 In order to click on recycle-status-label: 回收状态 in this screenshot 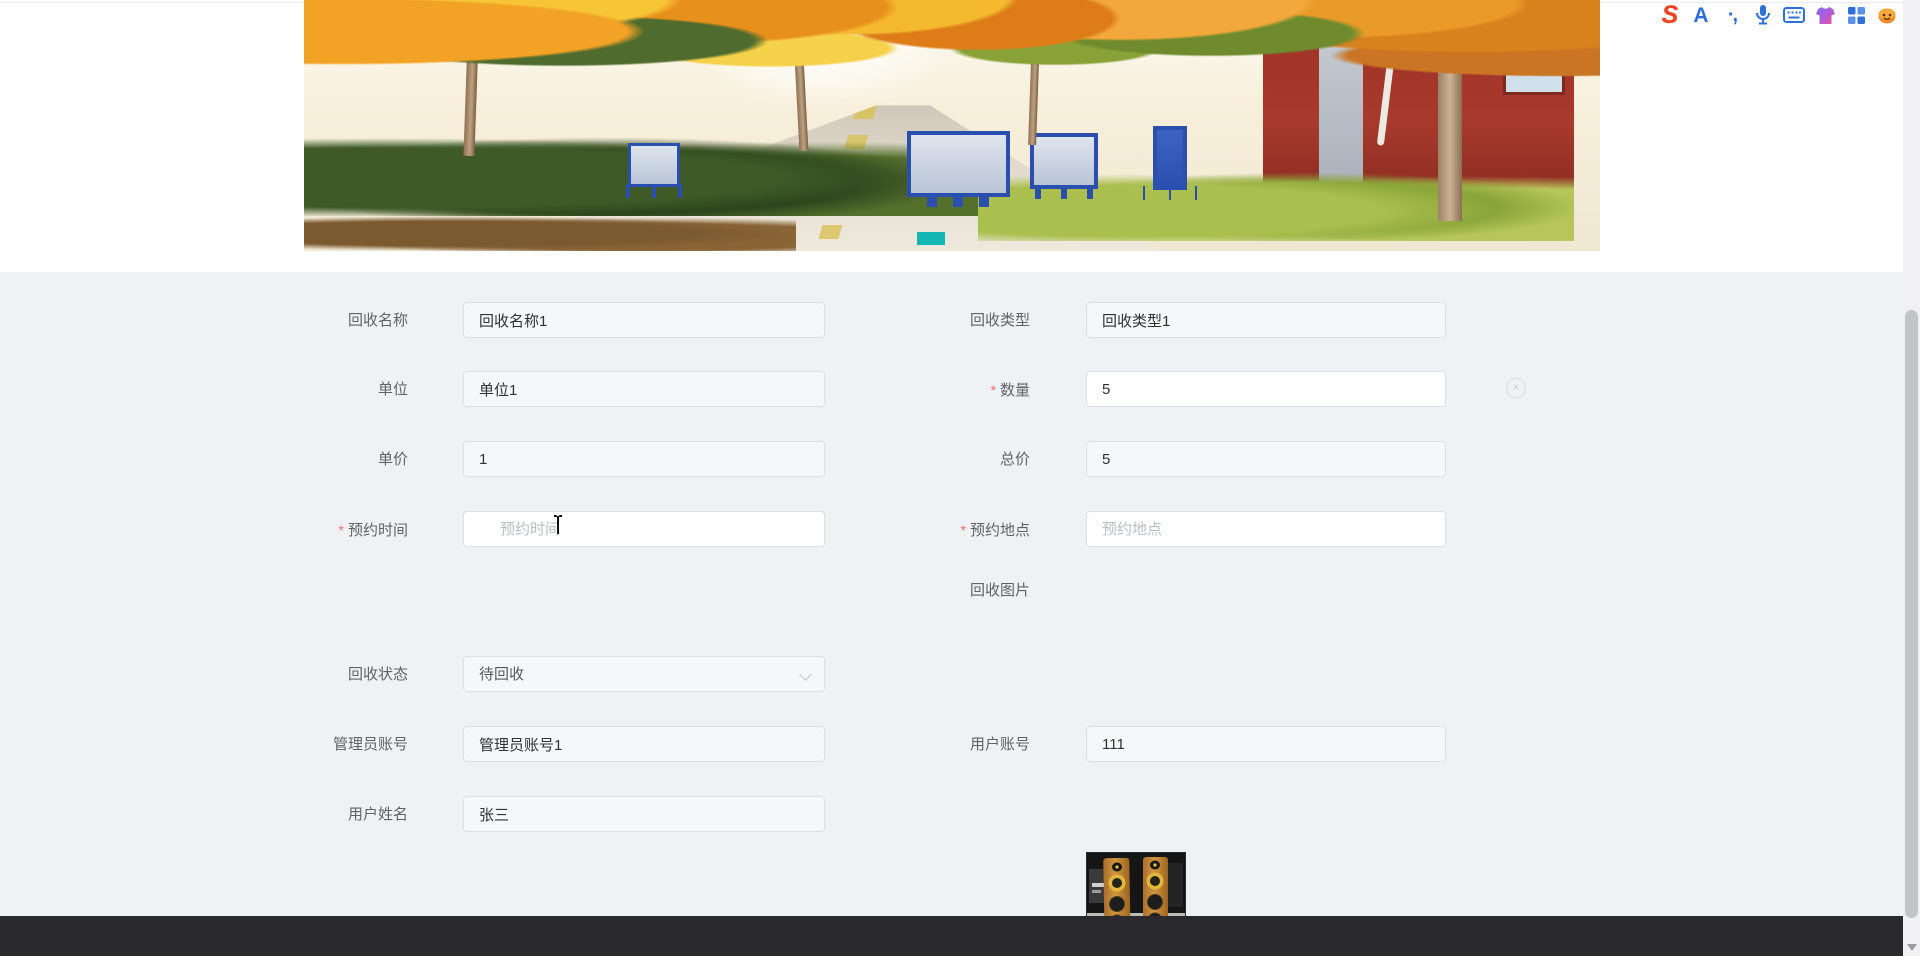, I will do `click(377, 674)`.